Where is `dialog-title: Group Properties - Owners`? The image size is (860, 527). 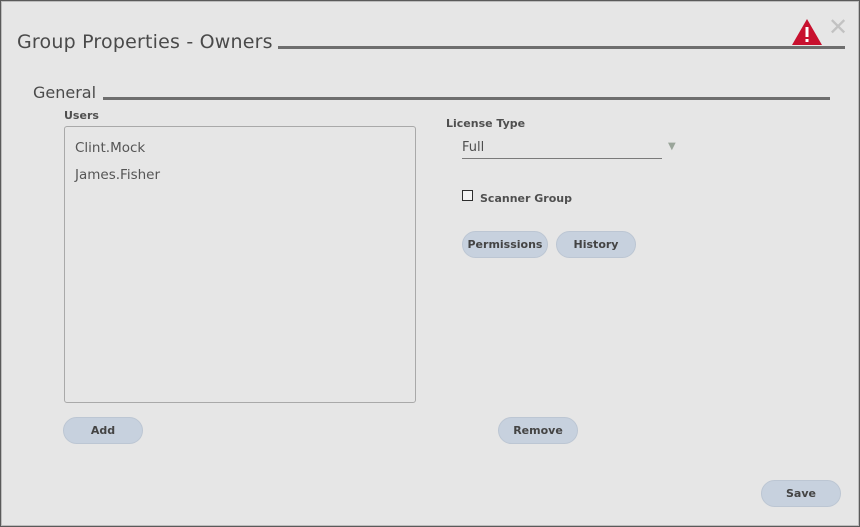 dialog-title: Group Properties - Owners is located at coordinates (145, 42).